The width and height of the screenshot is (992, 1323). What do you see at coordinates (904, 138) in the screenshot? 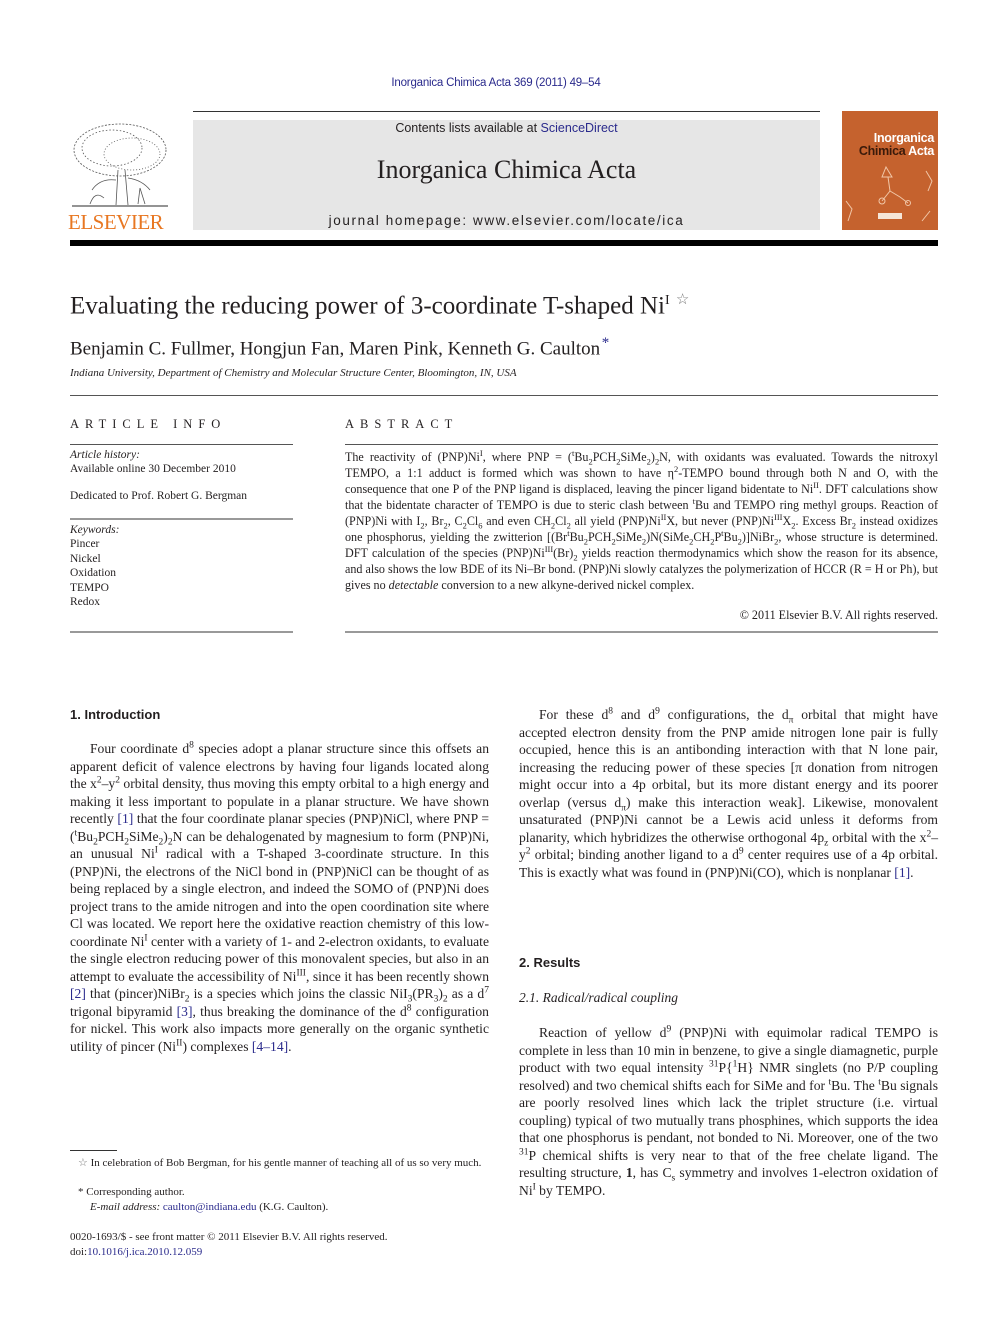
I see `cover-title-line1: Inorganica` at bounding box center [904, 138].